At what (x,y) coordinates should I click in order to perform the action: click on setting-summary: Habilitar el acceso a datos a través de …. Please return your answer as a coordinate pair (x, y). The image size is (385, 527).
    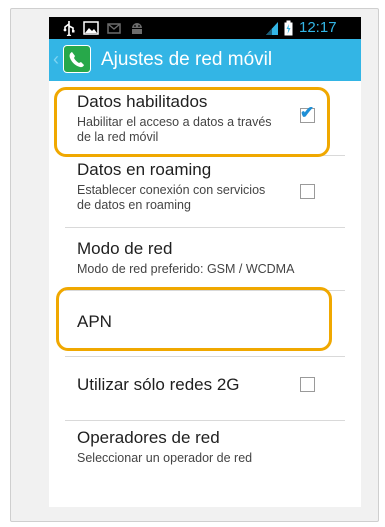
    Looking at the image, I should click on (174, 129).